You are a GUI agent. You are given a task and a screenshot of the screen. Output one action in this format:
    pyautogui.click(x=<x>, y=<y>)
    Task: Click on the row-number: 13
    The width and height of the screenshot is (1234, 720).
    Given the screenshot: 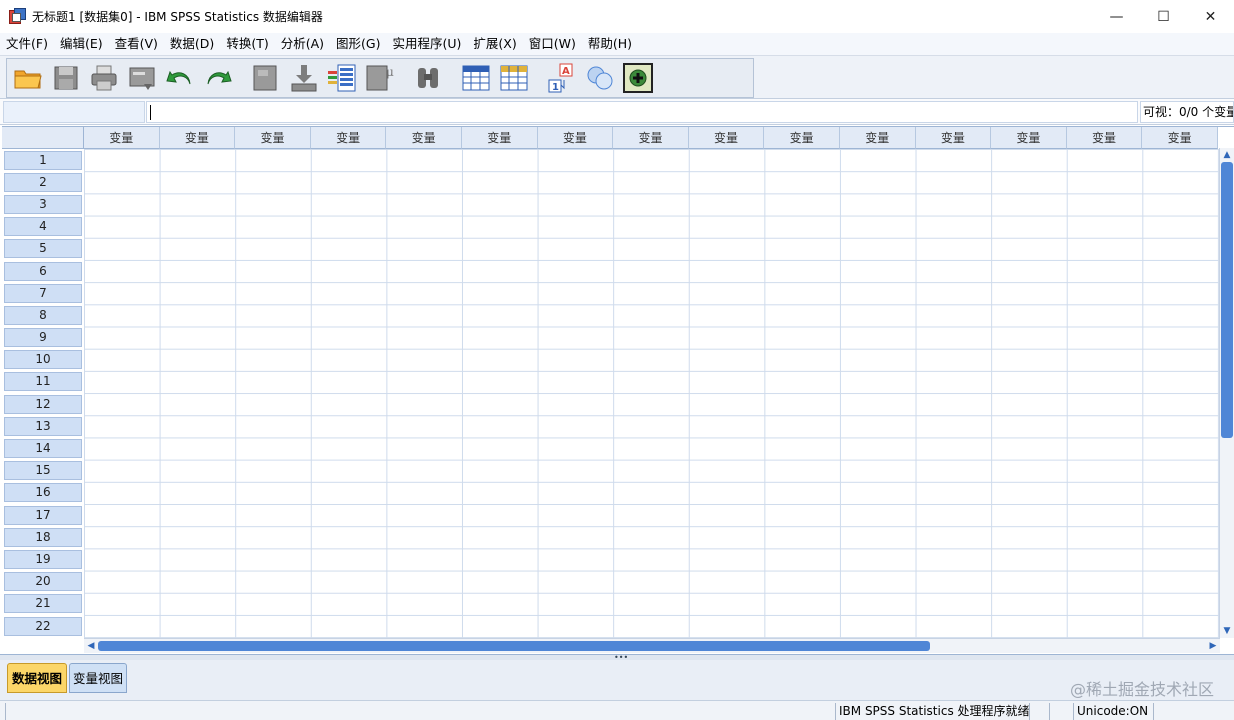 What is the action you would take?
    pyautogui.click(x=43, y=426)
    